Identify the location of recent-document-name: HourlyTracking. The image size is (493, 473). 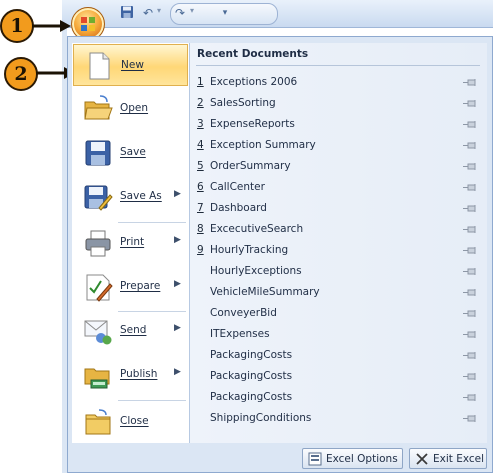
(249, 250).